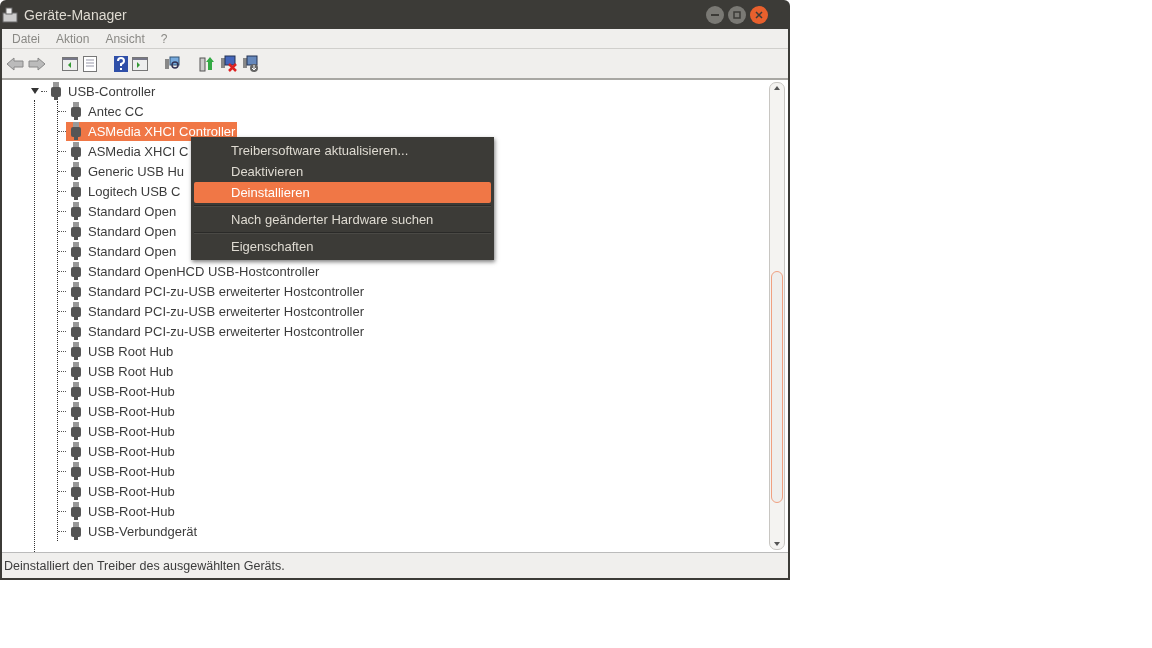 Image resolution: width=1152 pixels, height=648 pixels. I want to click on scan-icon, so click(173, 63).